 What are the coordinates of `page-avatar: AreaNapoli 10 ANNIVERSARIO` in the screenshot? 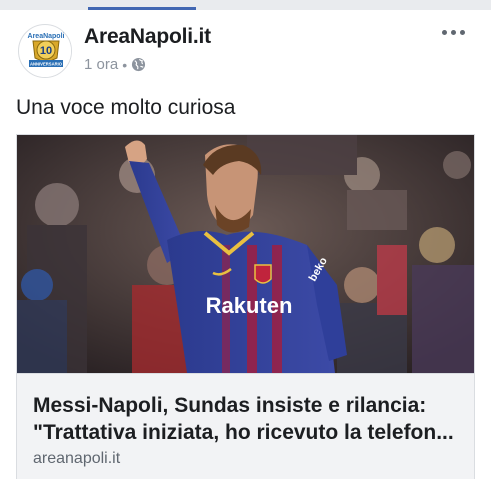 It's located at (45, 51).